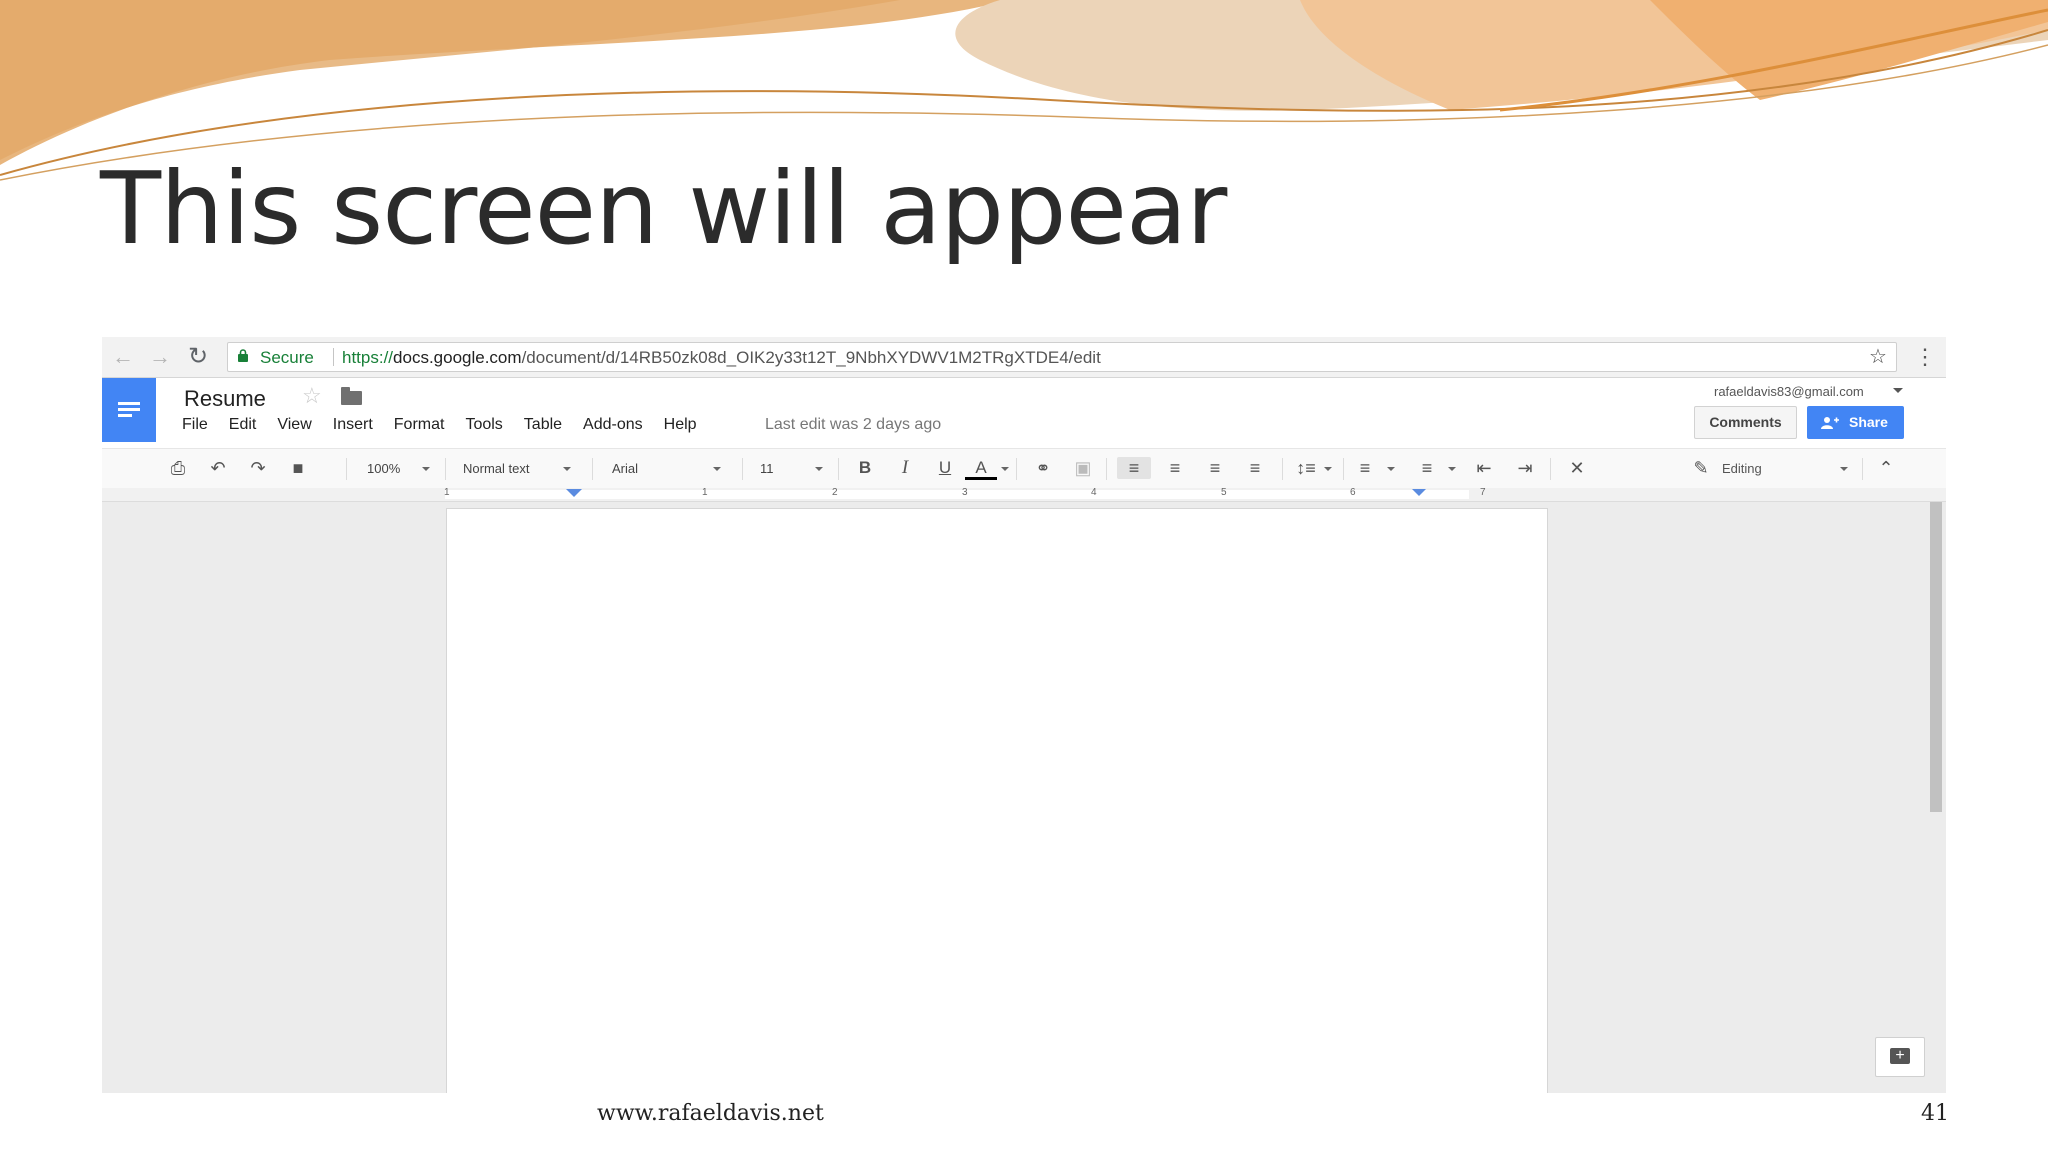 Image resolution: width=2048 pixels, height=1152 pixels. I want to click on menu-edit: Edit, so click(243, 425).